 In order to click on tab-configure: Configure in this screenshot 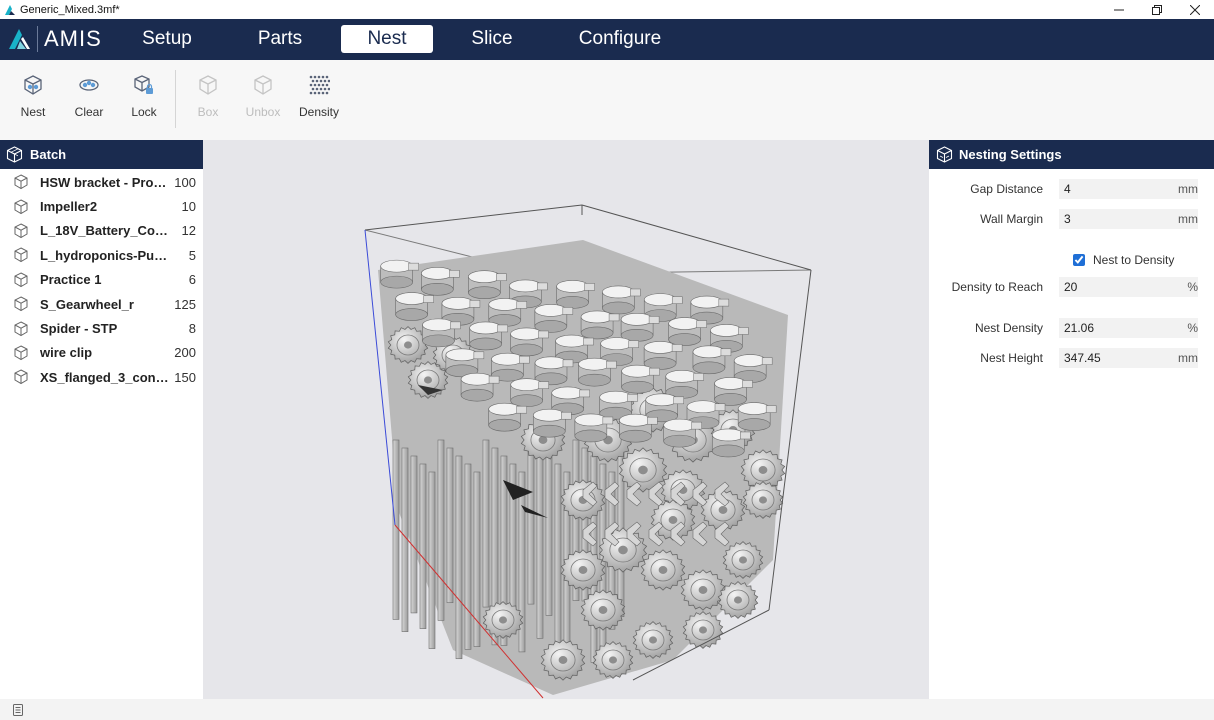, I will do `click(620, 39)`.